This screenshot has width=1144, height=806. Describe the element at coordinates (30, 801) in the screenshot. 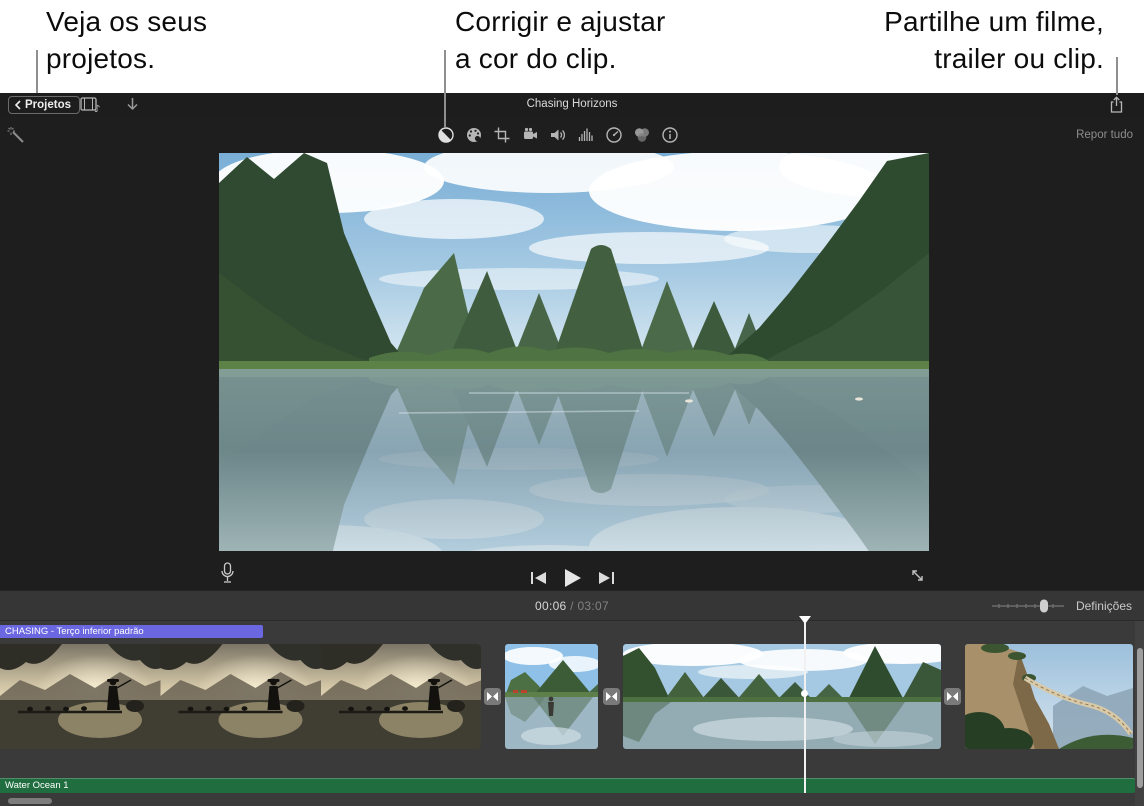

I see `horizontal-scrollbar` at that location.